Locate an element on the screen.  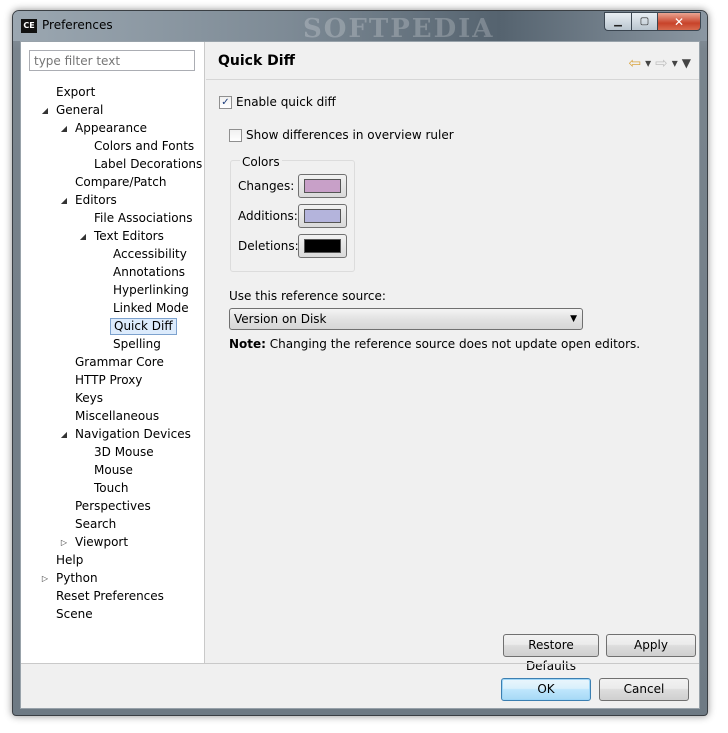
tree-item: Help is located at coordinates (113, 561).